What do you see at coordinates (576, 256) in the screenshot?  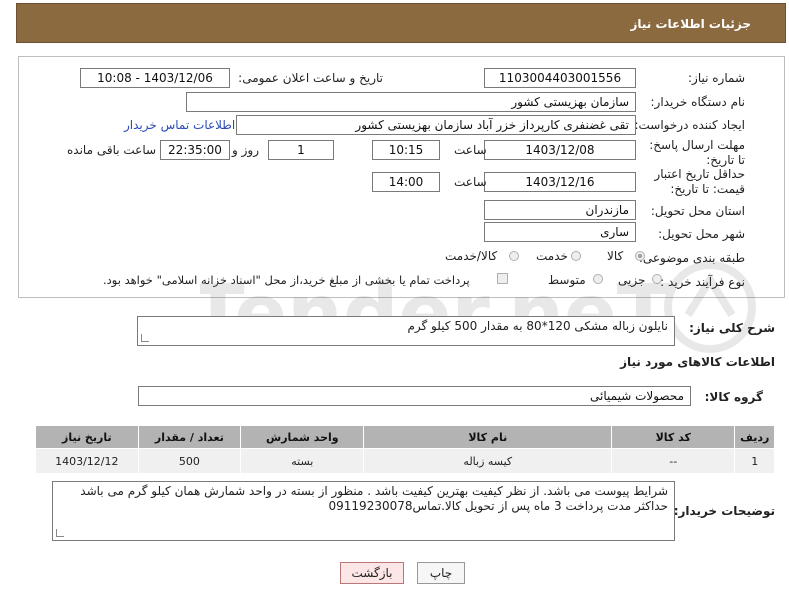 I see `category-radio-service` at bounding box center [576, 256].